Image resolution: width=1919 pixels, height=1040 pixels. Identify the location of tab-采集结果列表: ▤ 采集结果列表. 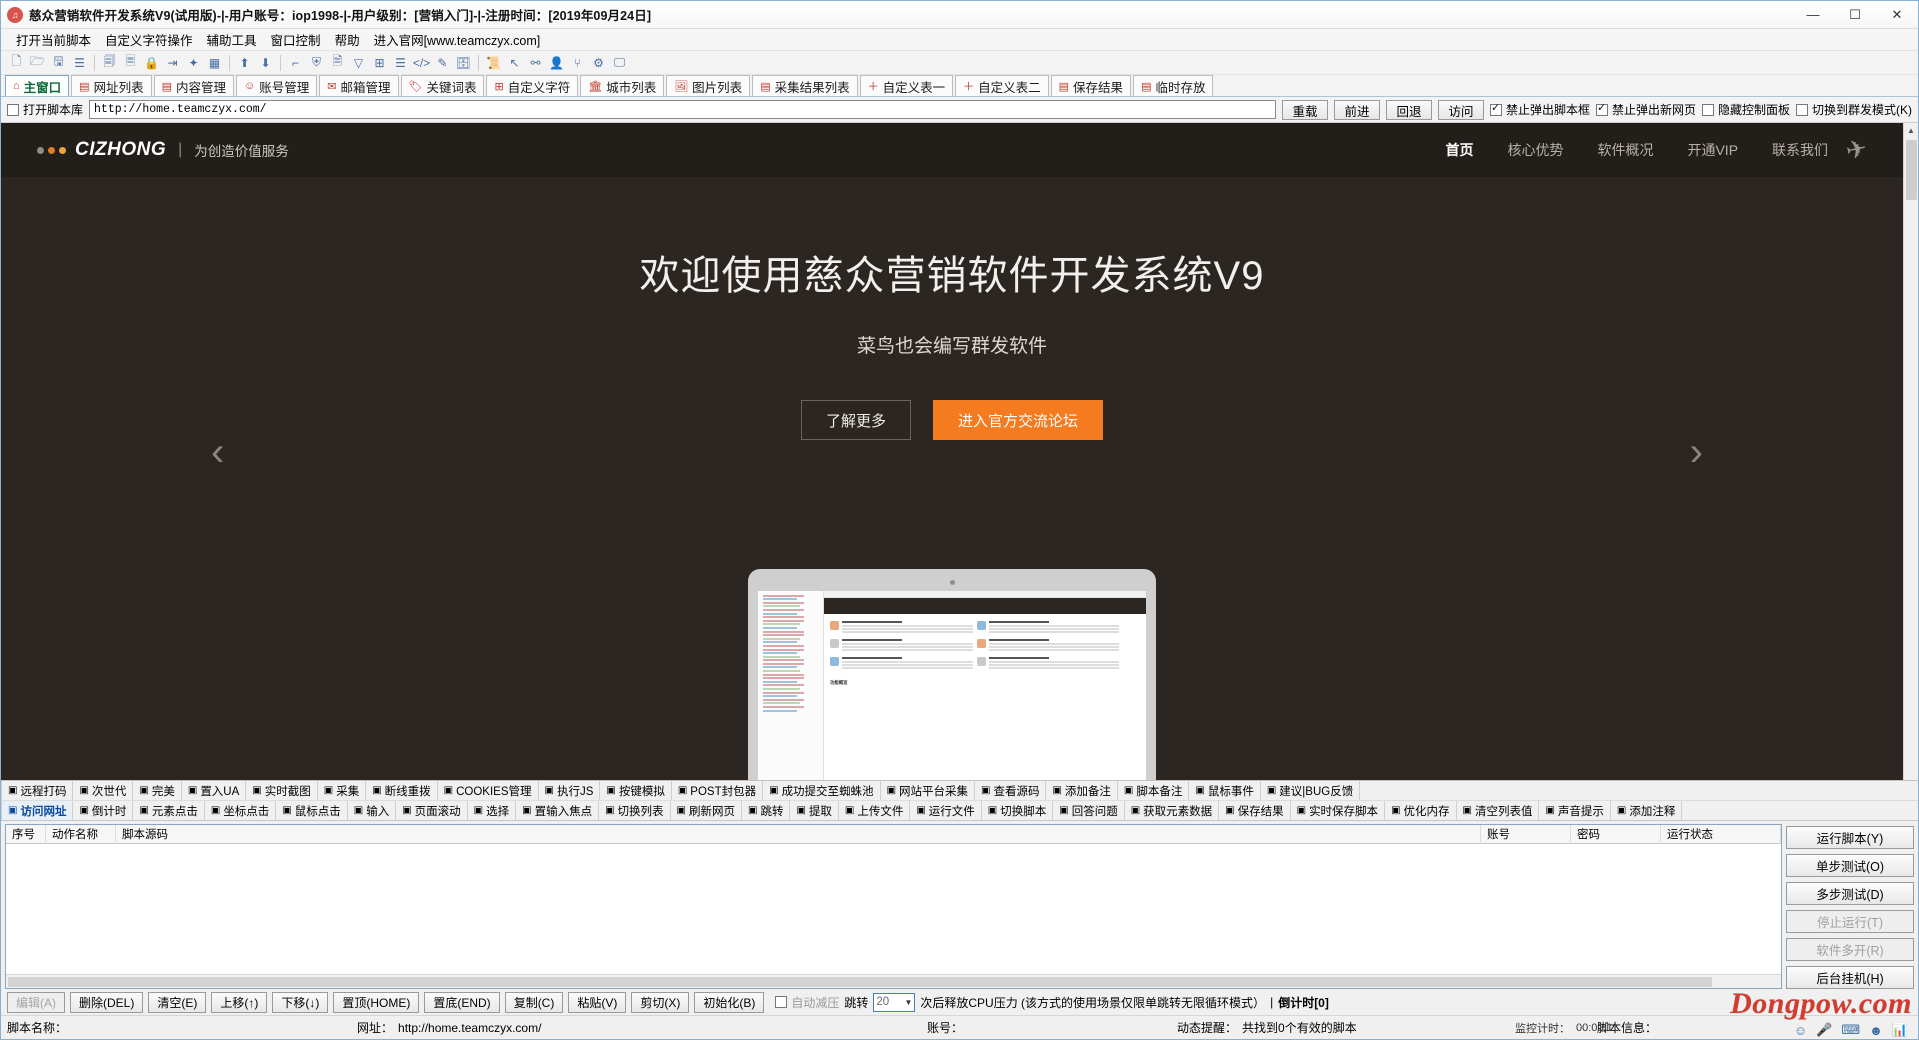
(805, 85).